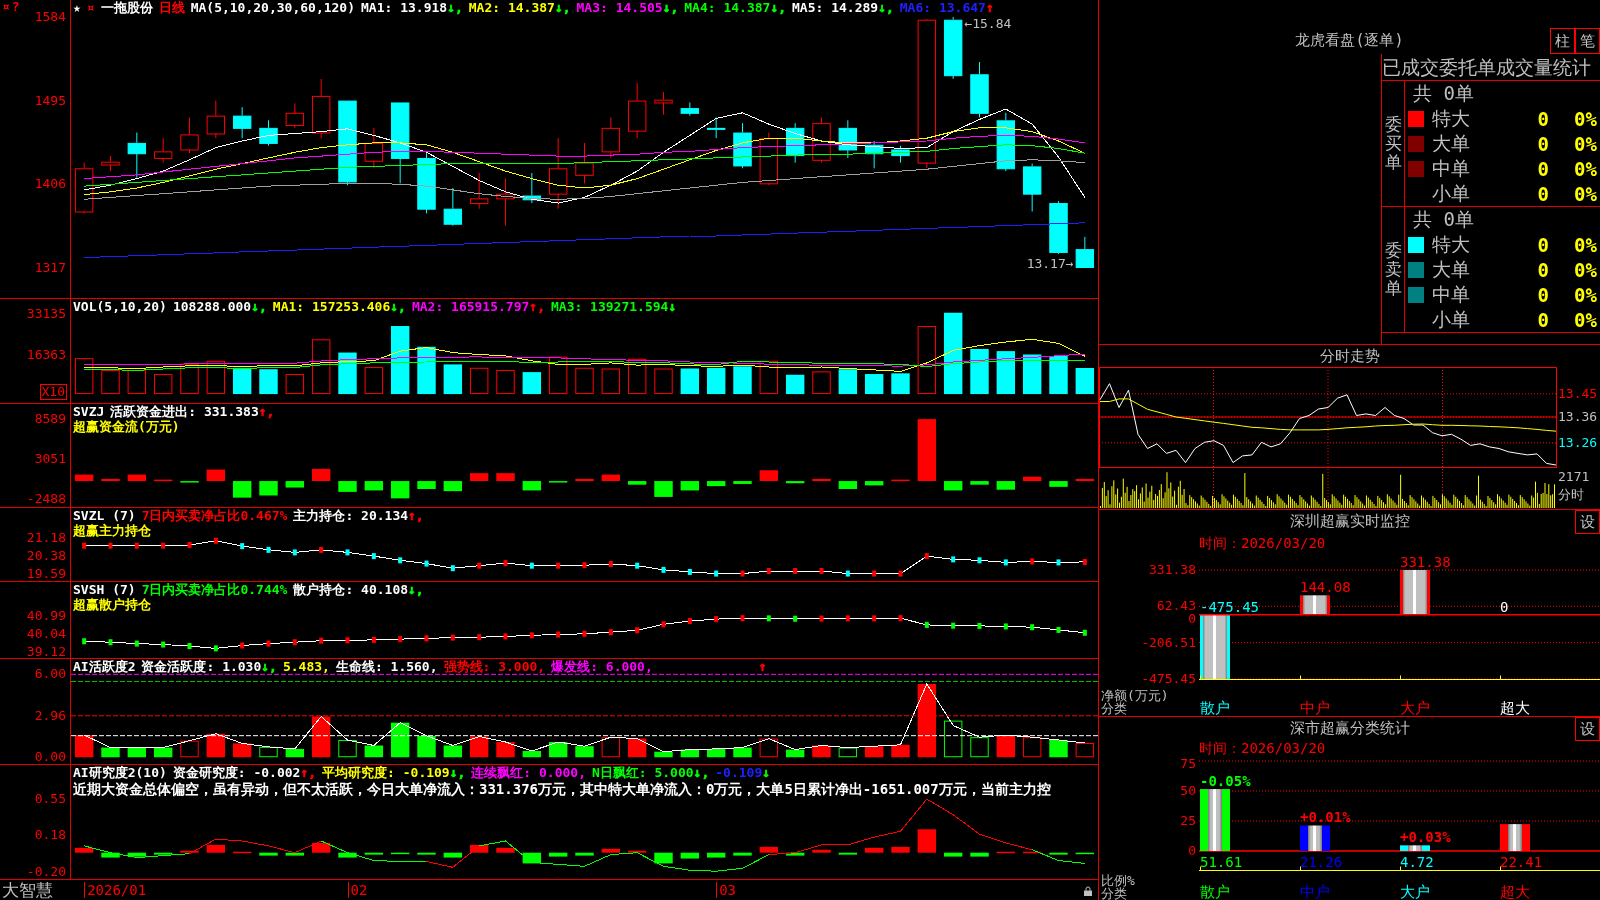  I want to click on mode-button: 笔, so click(1587, 41).